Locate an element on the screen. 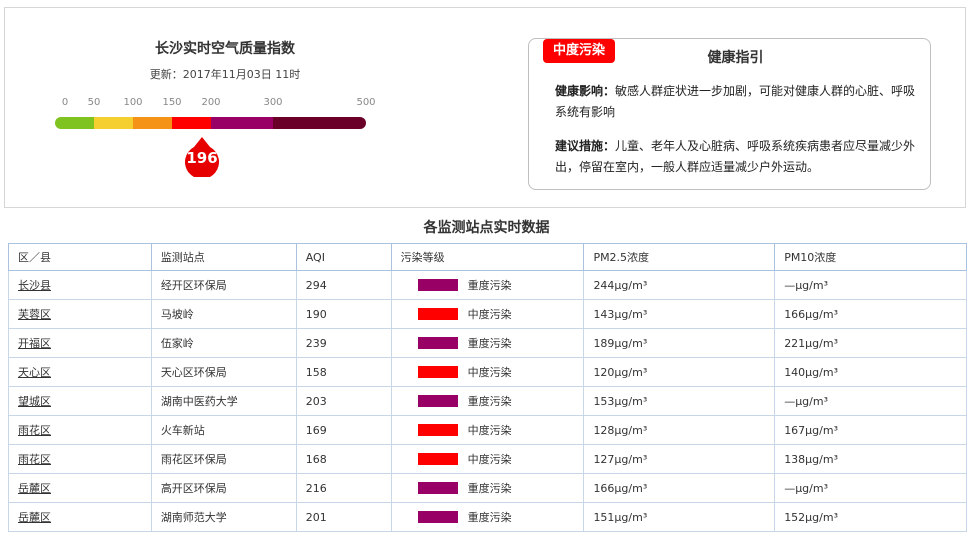 The height and width of the screenshot is (538, 973). pm10-cell: 140μg/m³ is located at coordinates (870, 372).